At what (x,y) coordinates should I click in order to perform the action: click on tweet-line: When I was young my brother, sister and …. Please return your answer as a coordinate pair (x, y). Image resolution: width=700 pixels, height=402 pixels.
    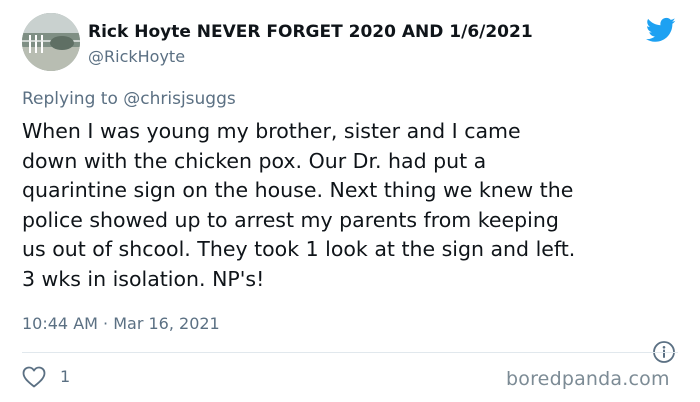
    Looking at the image, I should click on (271, 131).